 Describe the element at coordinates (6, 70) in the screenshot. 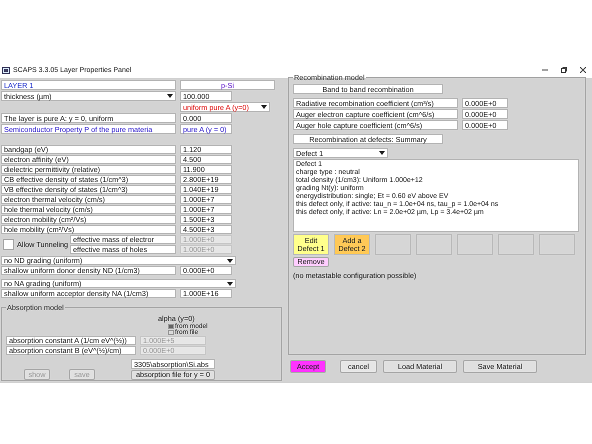

I see `app-icon` at that location.